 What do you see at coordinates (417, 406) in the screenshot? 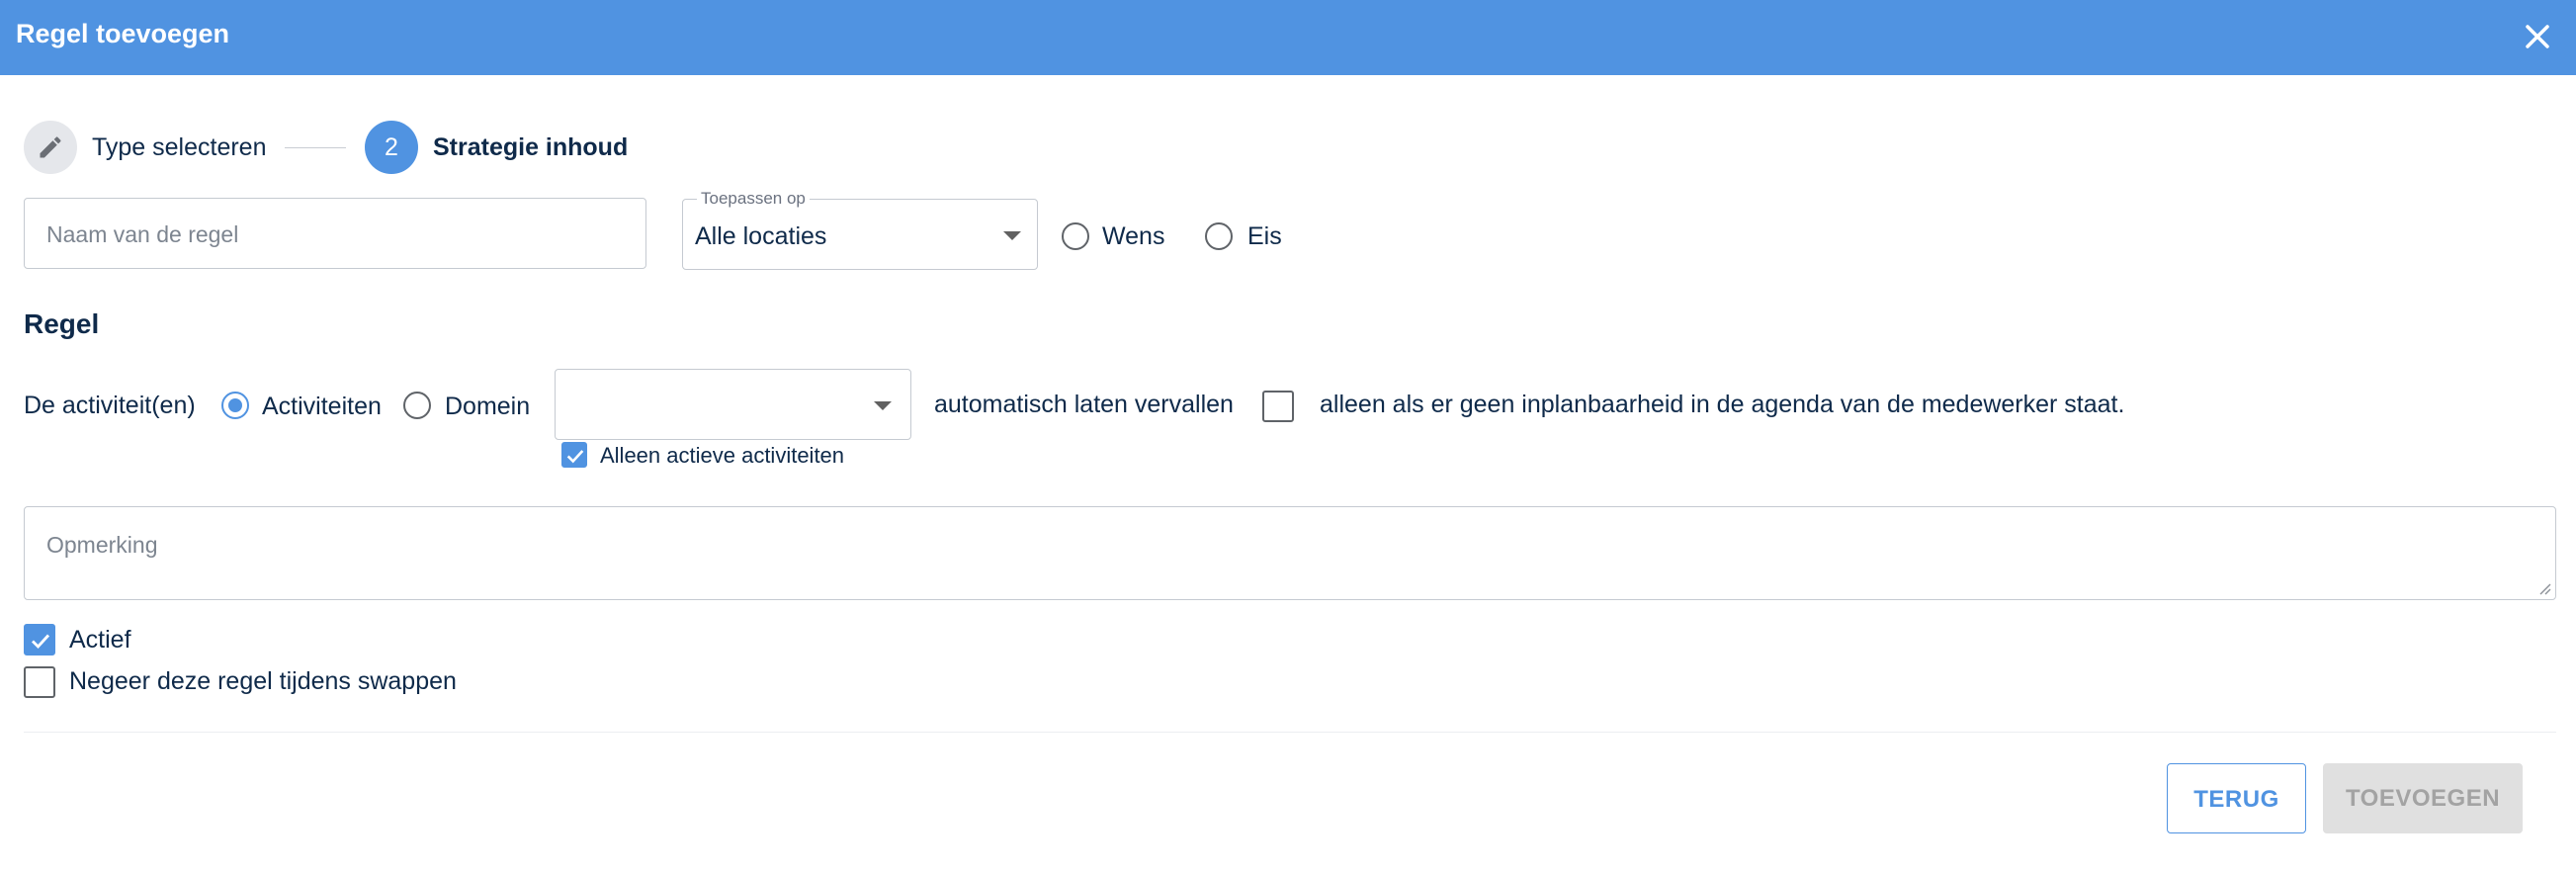
I see `type-radio-domein` at bounding box center [417, 406].